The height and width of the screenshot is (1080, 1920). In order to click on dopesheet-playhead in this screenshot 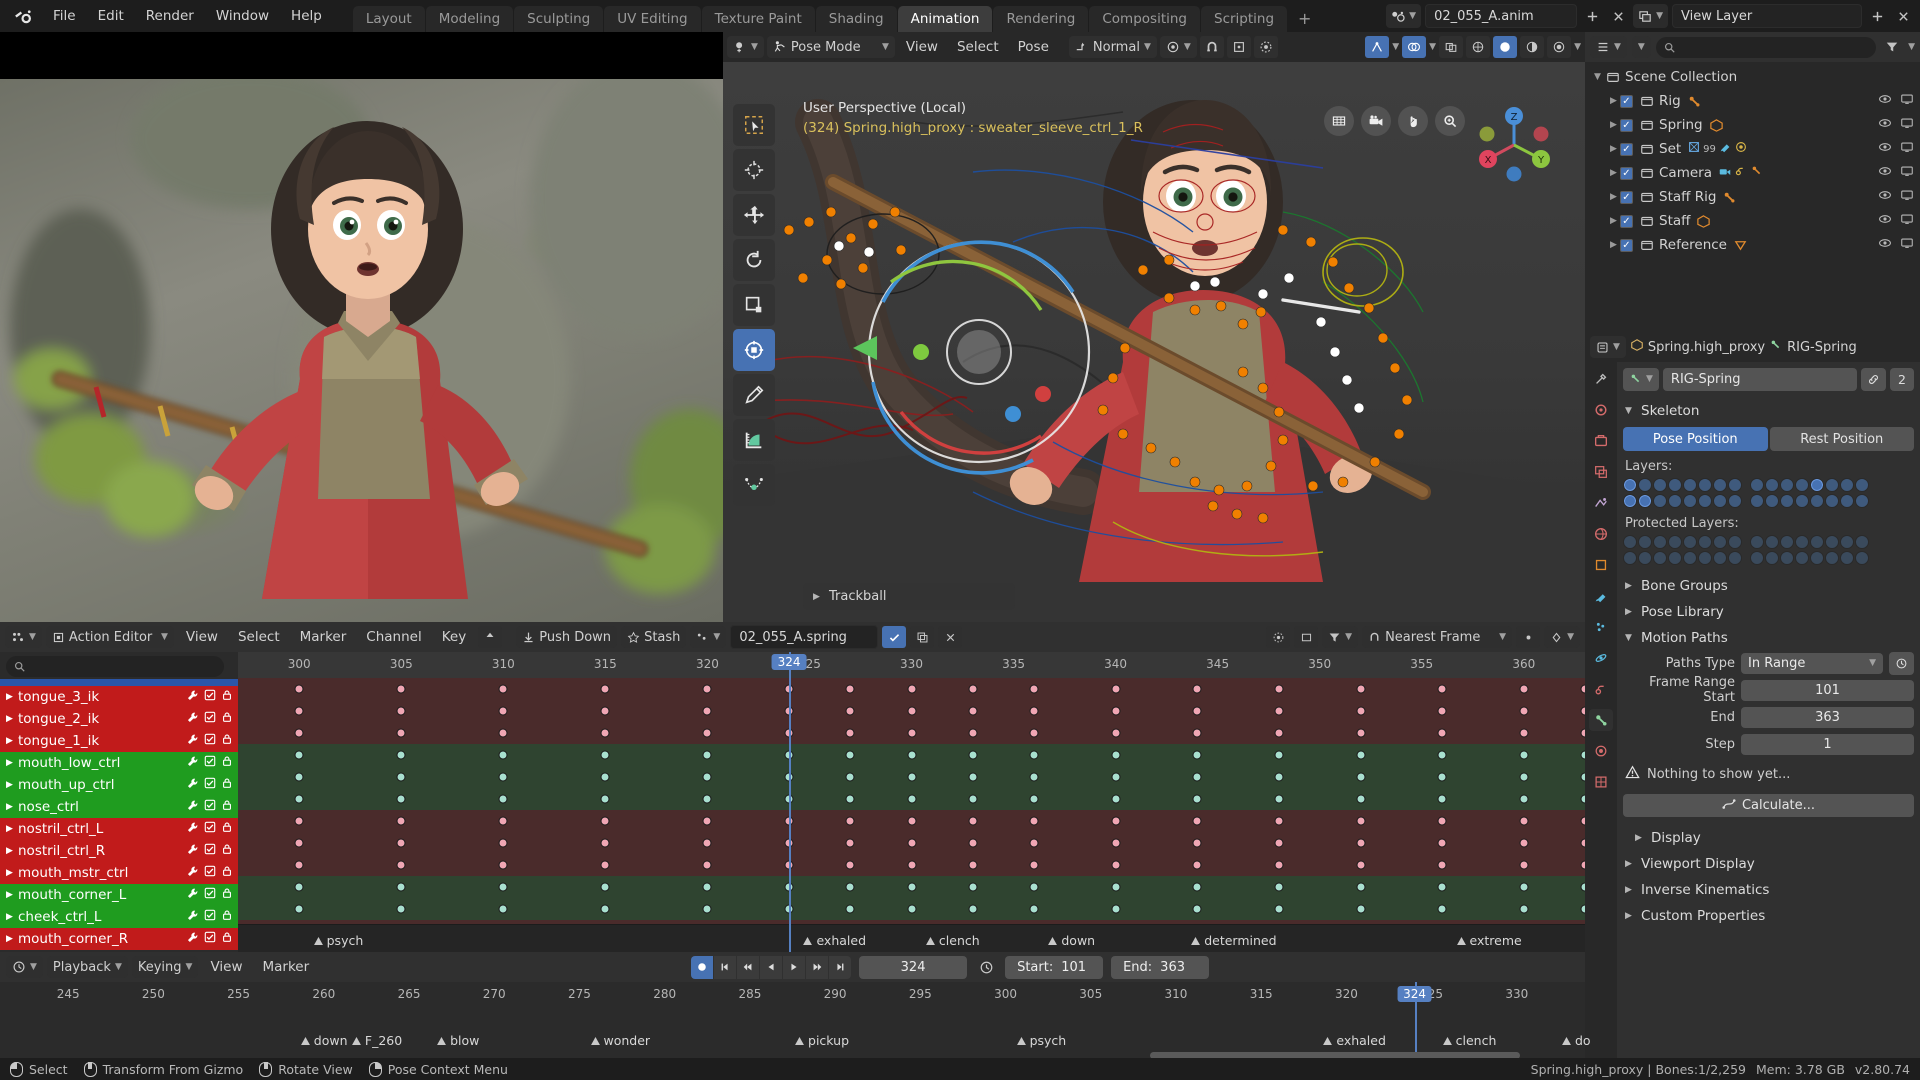, I will do `click(790, 802)`.